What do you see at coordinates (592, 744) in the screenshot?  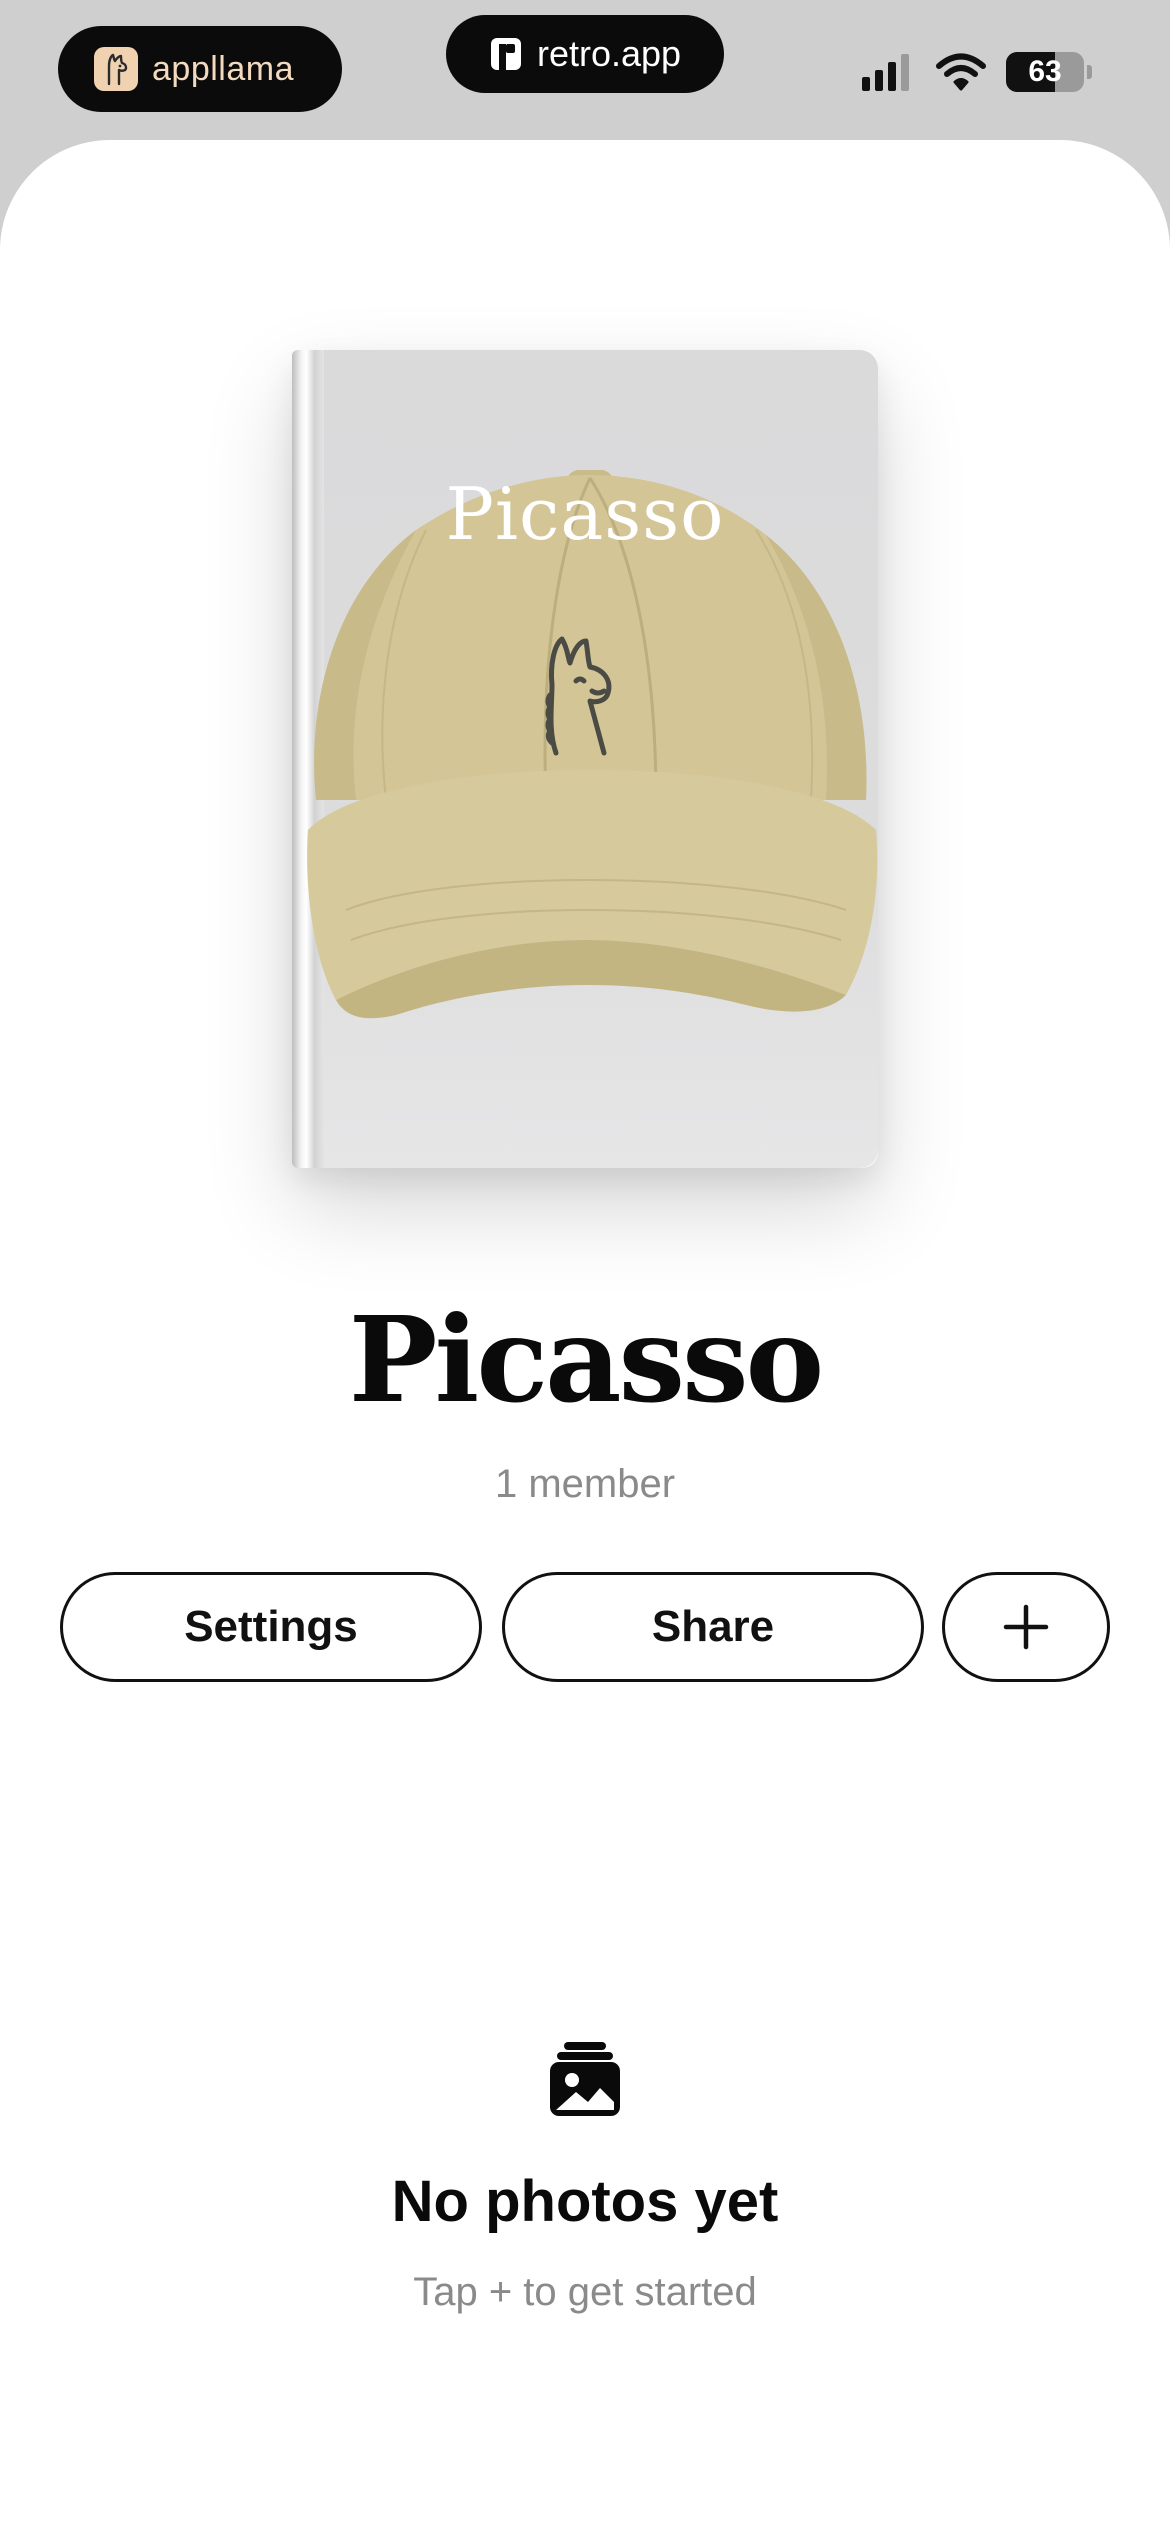 I see `cap-image` at bounding box center [592, 744].